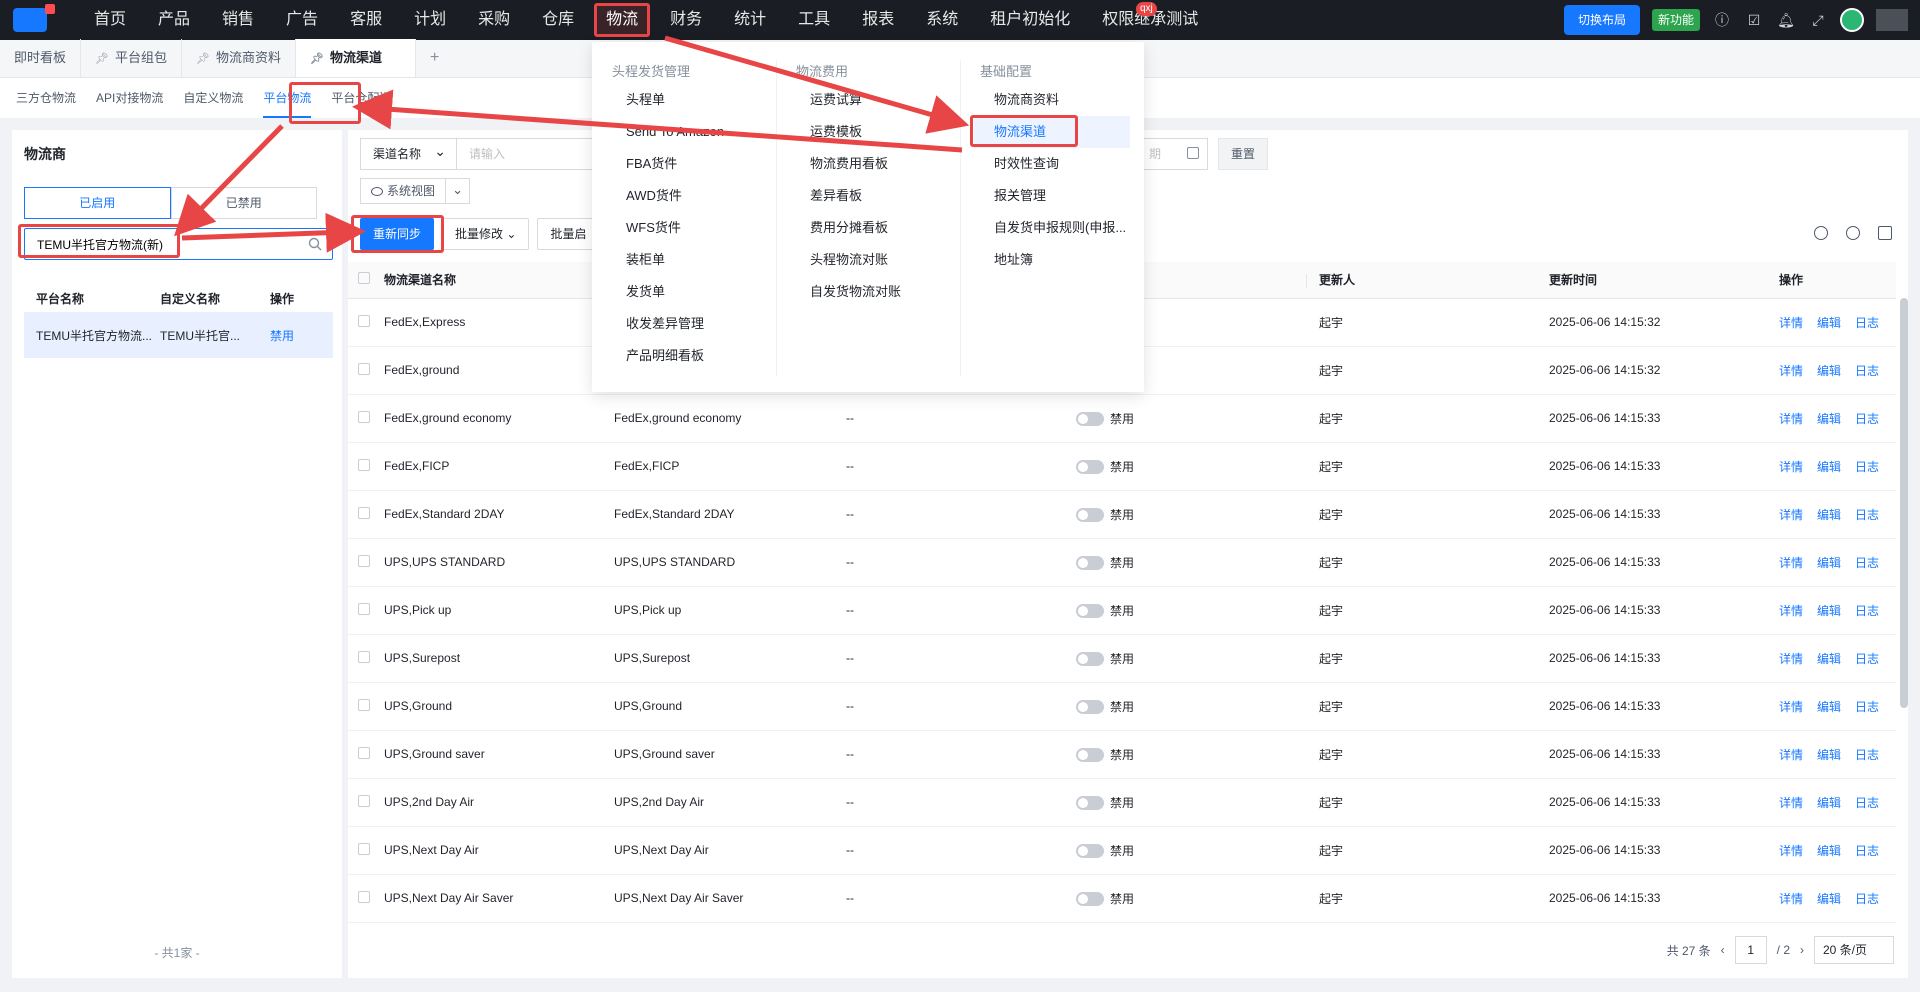 The width and height of the screenshot is (1920, 992). What do you see at coordinates (684, 196) in the screenshot?
I see `menu-item-awd: AWD货件` at bounding box center [684, 196].